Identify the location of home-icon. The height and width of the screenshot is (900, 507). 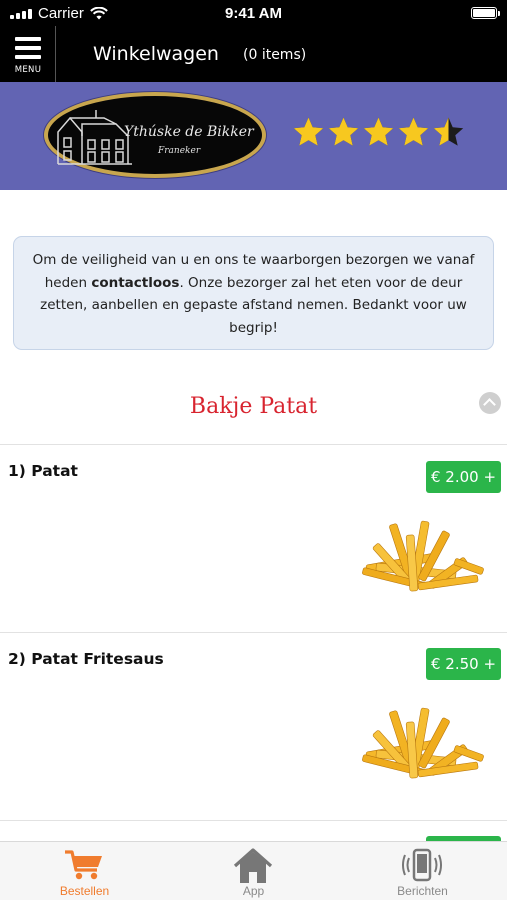
(253, 865).